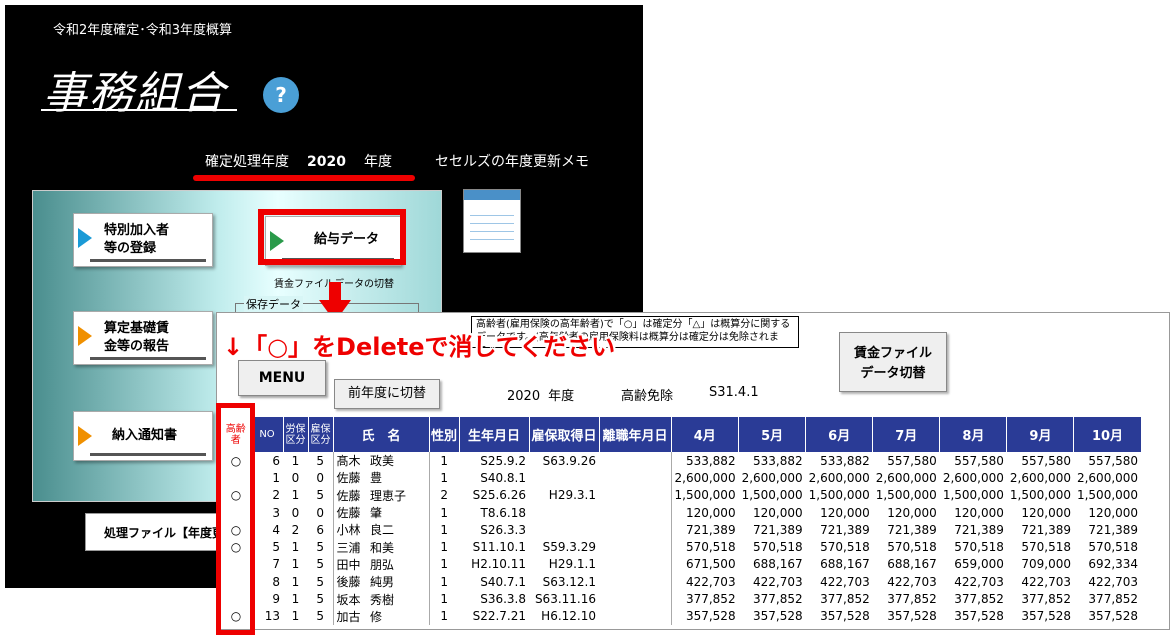 The width and height of the screenshot is (1175, 638). What do you see at coordinates (143, 436) in the screenshot?
I see `payment-notice-button: 納入通知書` at bounding box center [143, 436].